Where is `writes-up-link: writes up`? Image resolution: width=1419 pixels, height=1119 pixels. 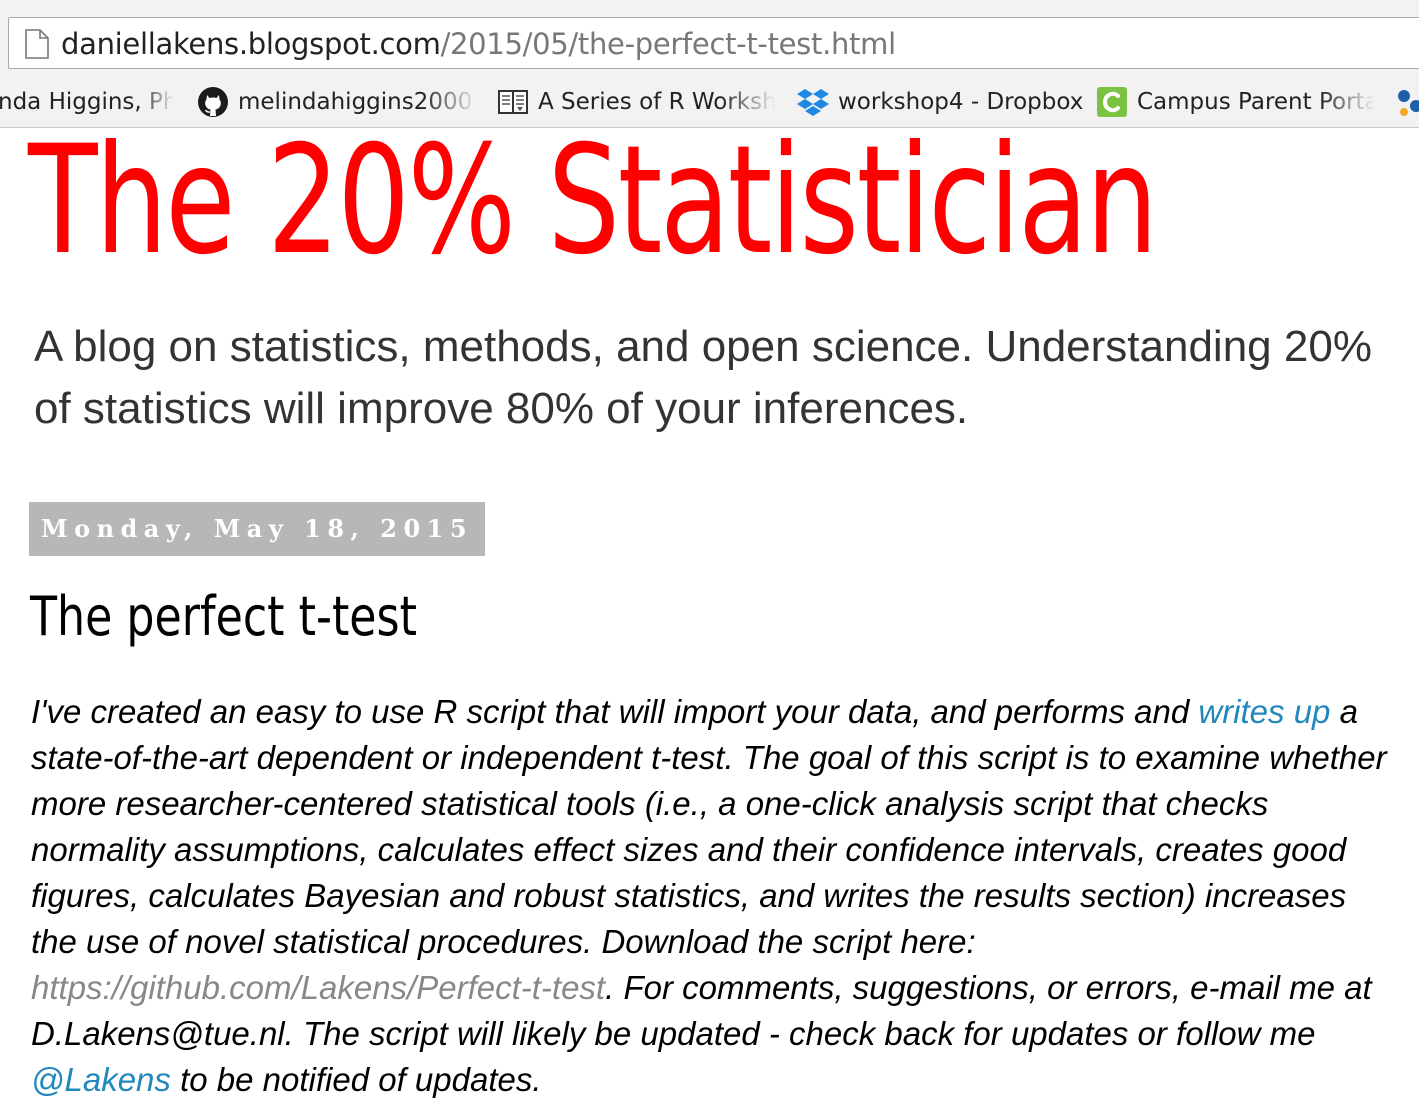 writes-up-link: writes up is located at coordinates (1264, 711).